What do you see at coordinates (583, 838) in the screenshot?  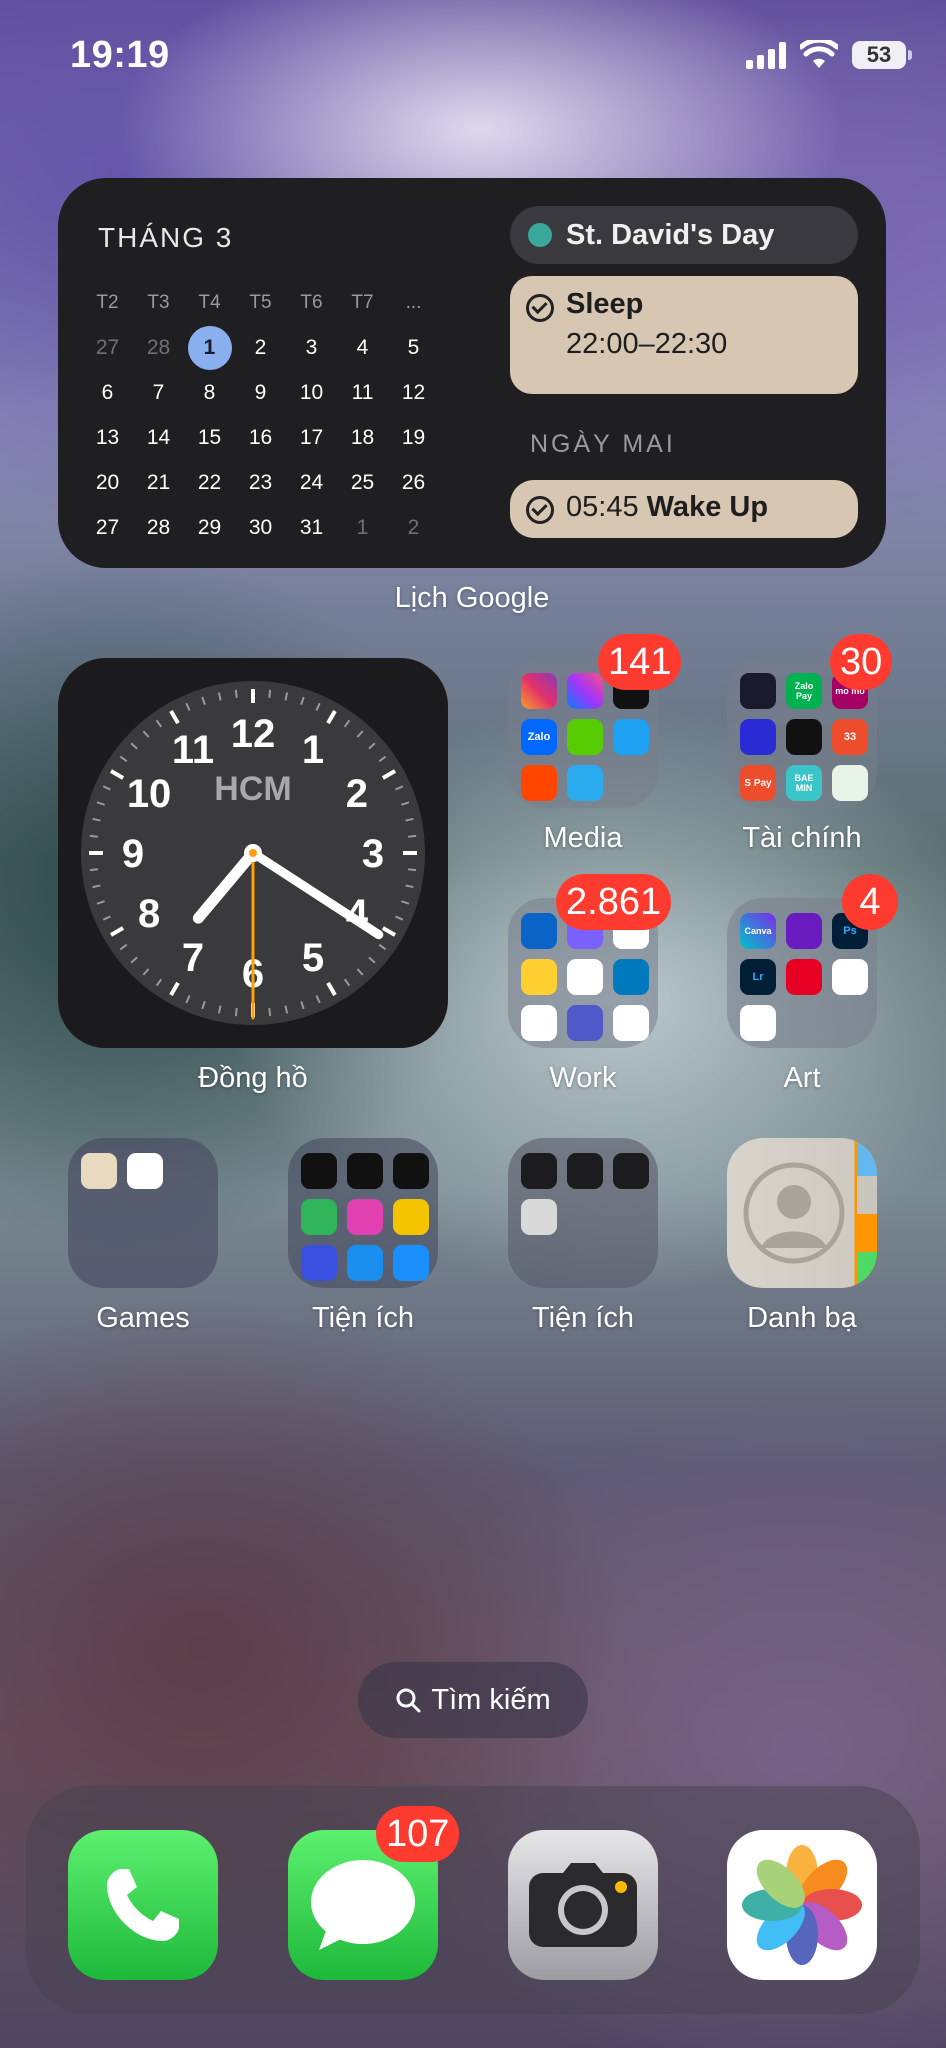 I see `folder-label: Media` at bounding box center [583, 838].